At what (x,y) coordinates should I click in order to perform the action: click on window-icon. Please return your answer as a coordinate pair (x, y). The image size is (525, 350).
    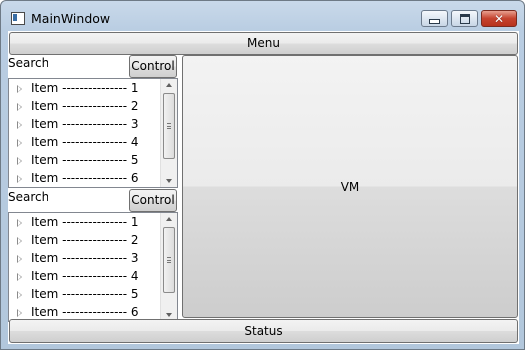
    Looking at the image, I should click on (18, 18).